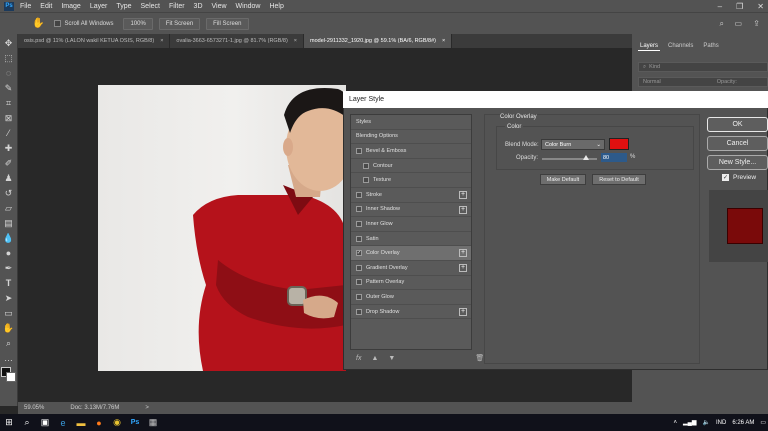 The image size is (768, 431). I want to click on overlay-color-swatch, so click(619, 144).